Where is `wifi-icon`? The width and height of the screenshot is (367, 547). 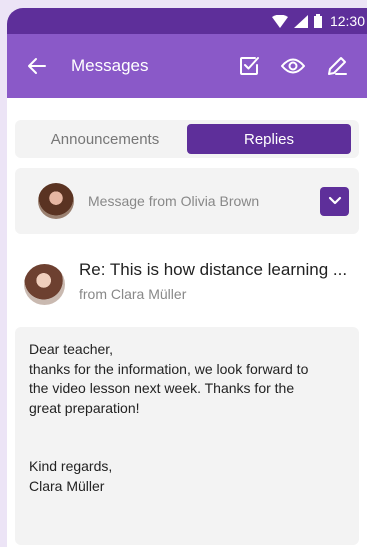
wifi-icon is located at coordinates (279, 21).